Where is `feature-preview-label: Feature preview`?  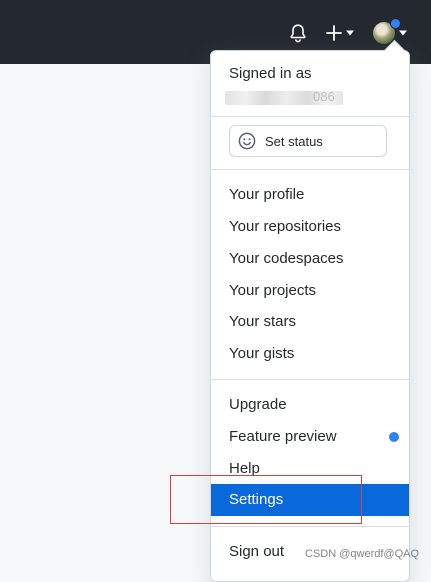
feature-preview-label: Feature preview is located at coordinates (283, 436).